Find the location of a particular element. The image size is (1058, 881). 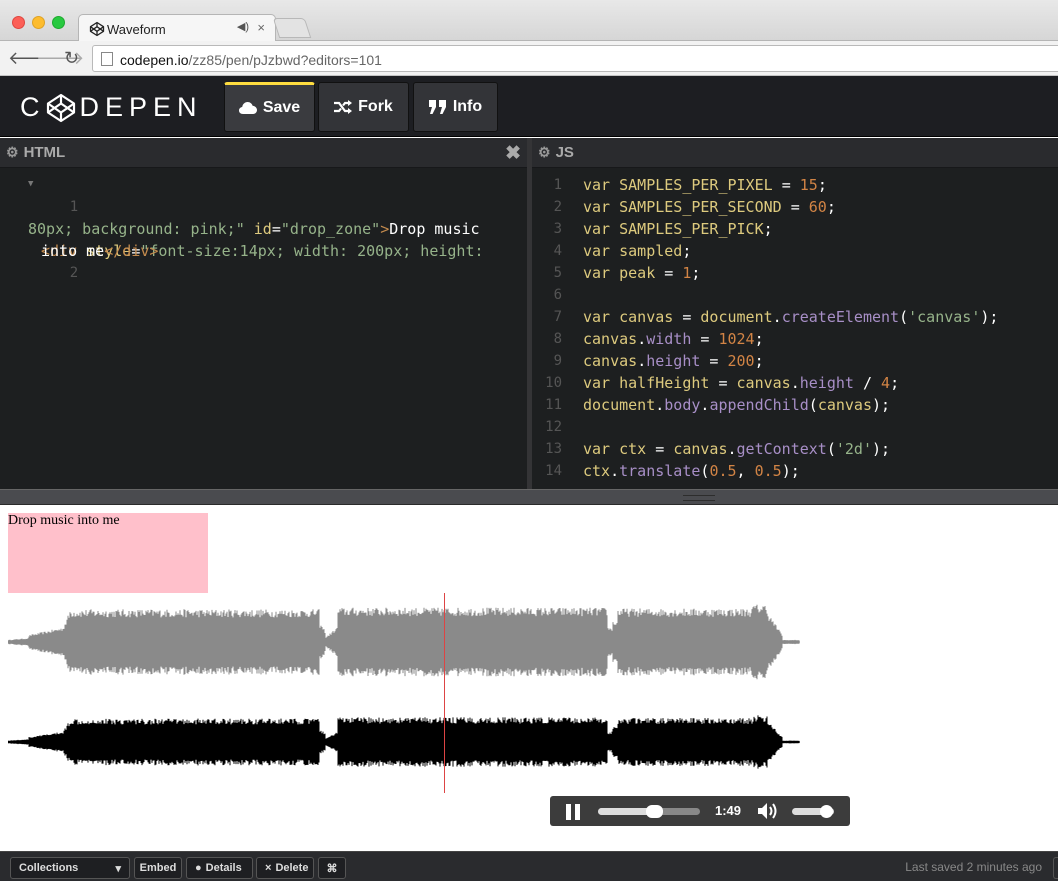

details-button: ● Details is located at coordinates (219, 868).